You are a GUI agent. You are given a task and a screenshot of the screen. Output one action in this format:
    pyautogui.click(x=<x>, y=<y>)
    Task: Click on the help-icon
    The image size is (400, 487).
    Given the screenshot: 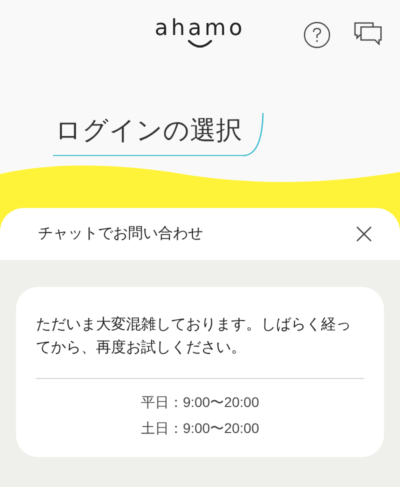 What is the action you would take?
    pyautogui.click(x=317, y=35)
    